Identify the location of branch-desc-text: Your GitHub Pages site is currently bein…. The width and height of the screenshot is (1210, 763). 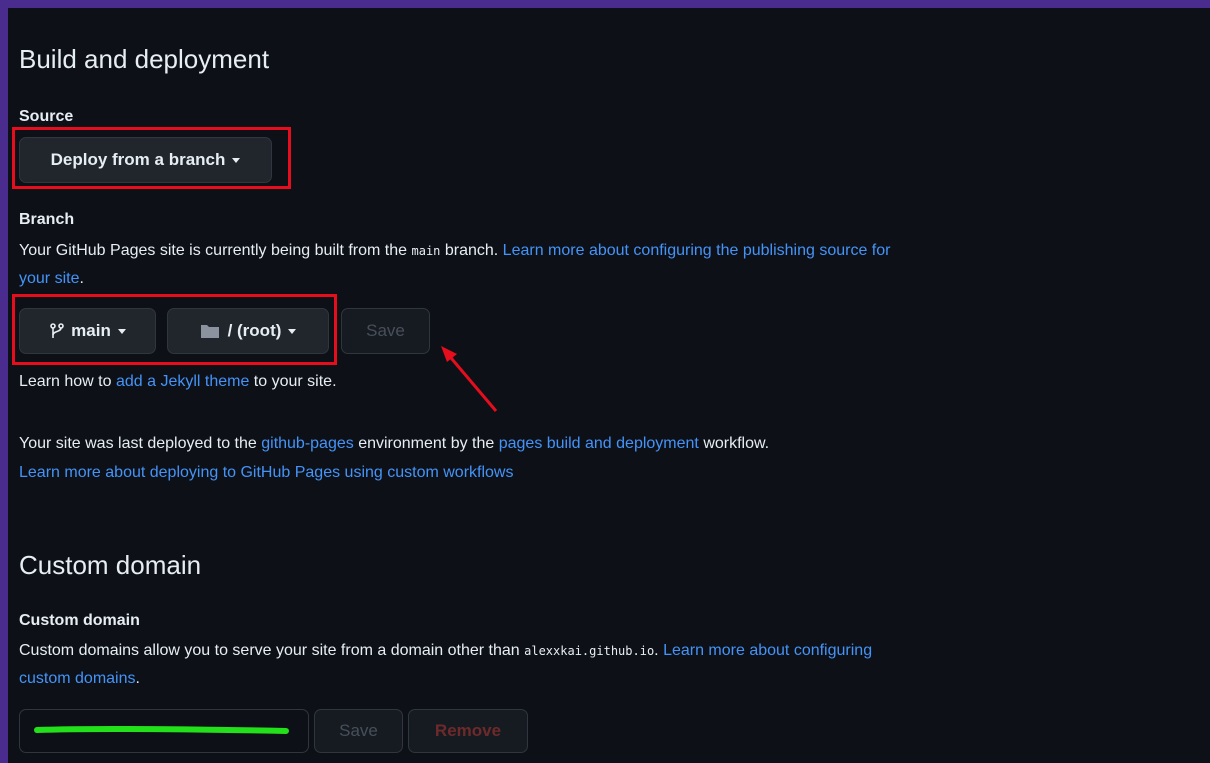
(215, 250).